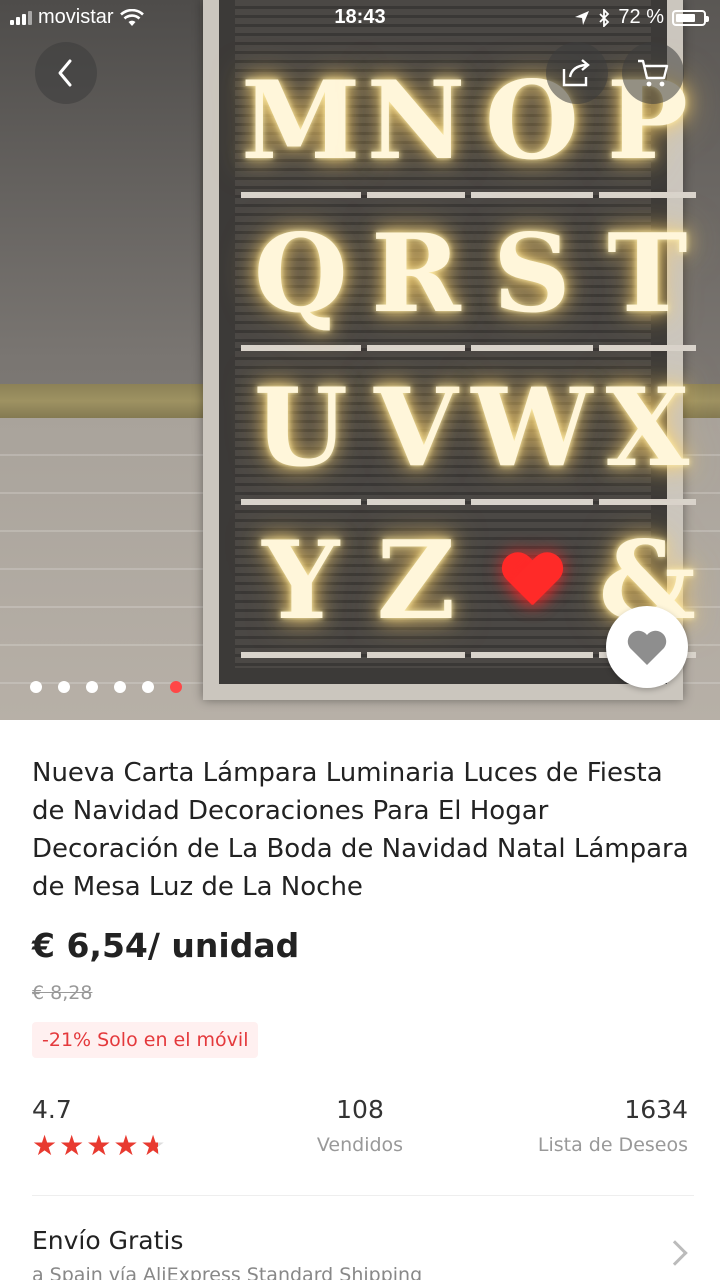 This screenshot has height=1280, width=720. Describe the element at coordinates (360, 19) in the screenshot. I see `status-bar: movistar 18:43 72 %` at that location.